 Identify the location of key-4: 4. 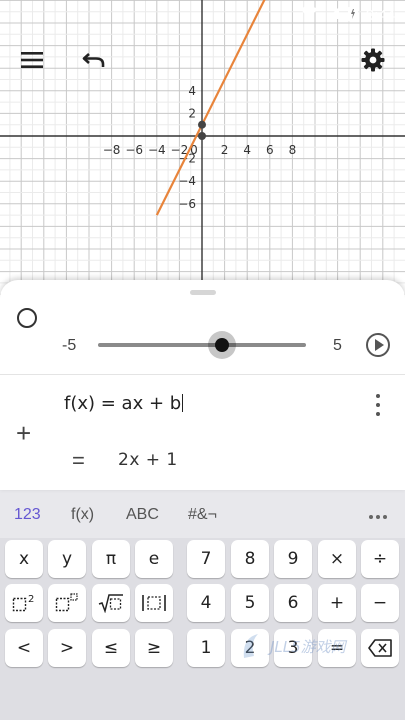
(206, 603).